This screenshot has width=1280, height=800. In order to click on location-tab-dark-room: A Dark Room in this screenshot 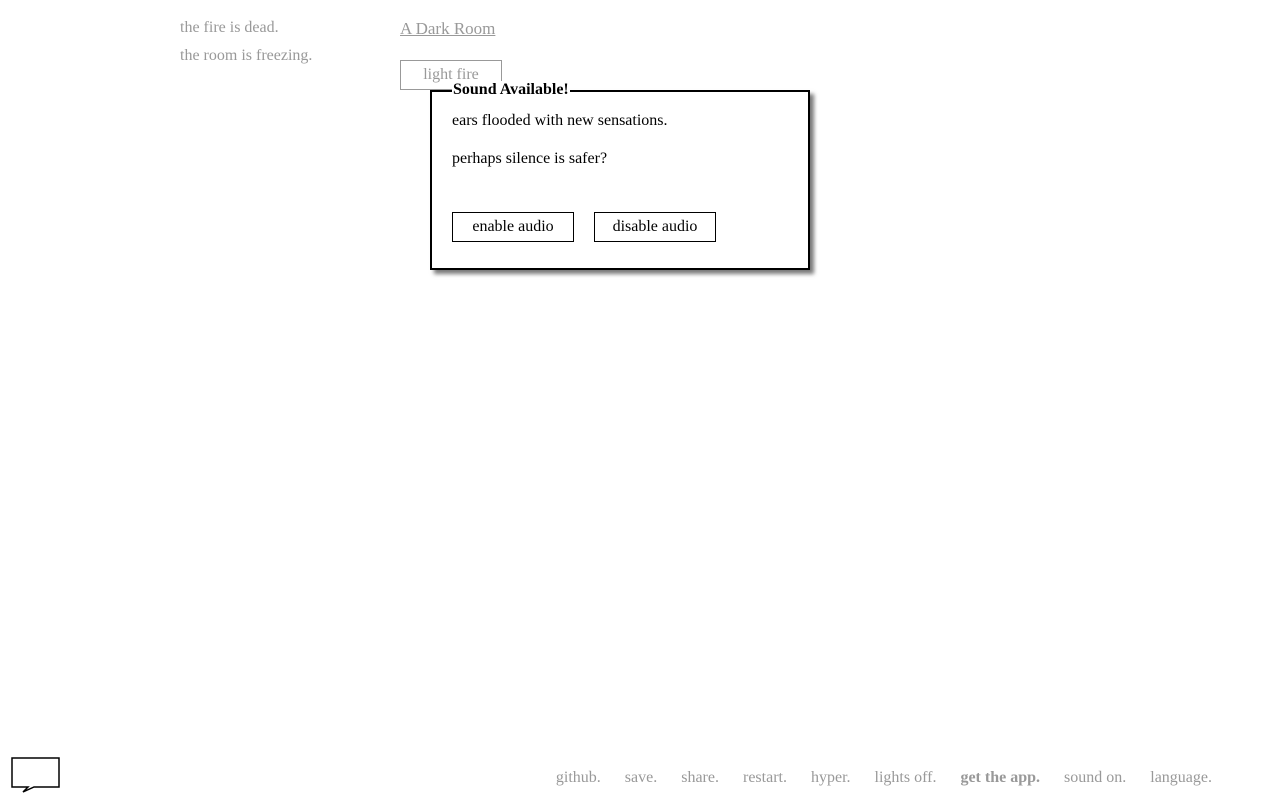, I will do `click(447, 29)`.